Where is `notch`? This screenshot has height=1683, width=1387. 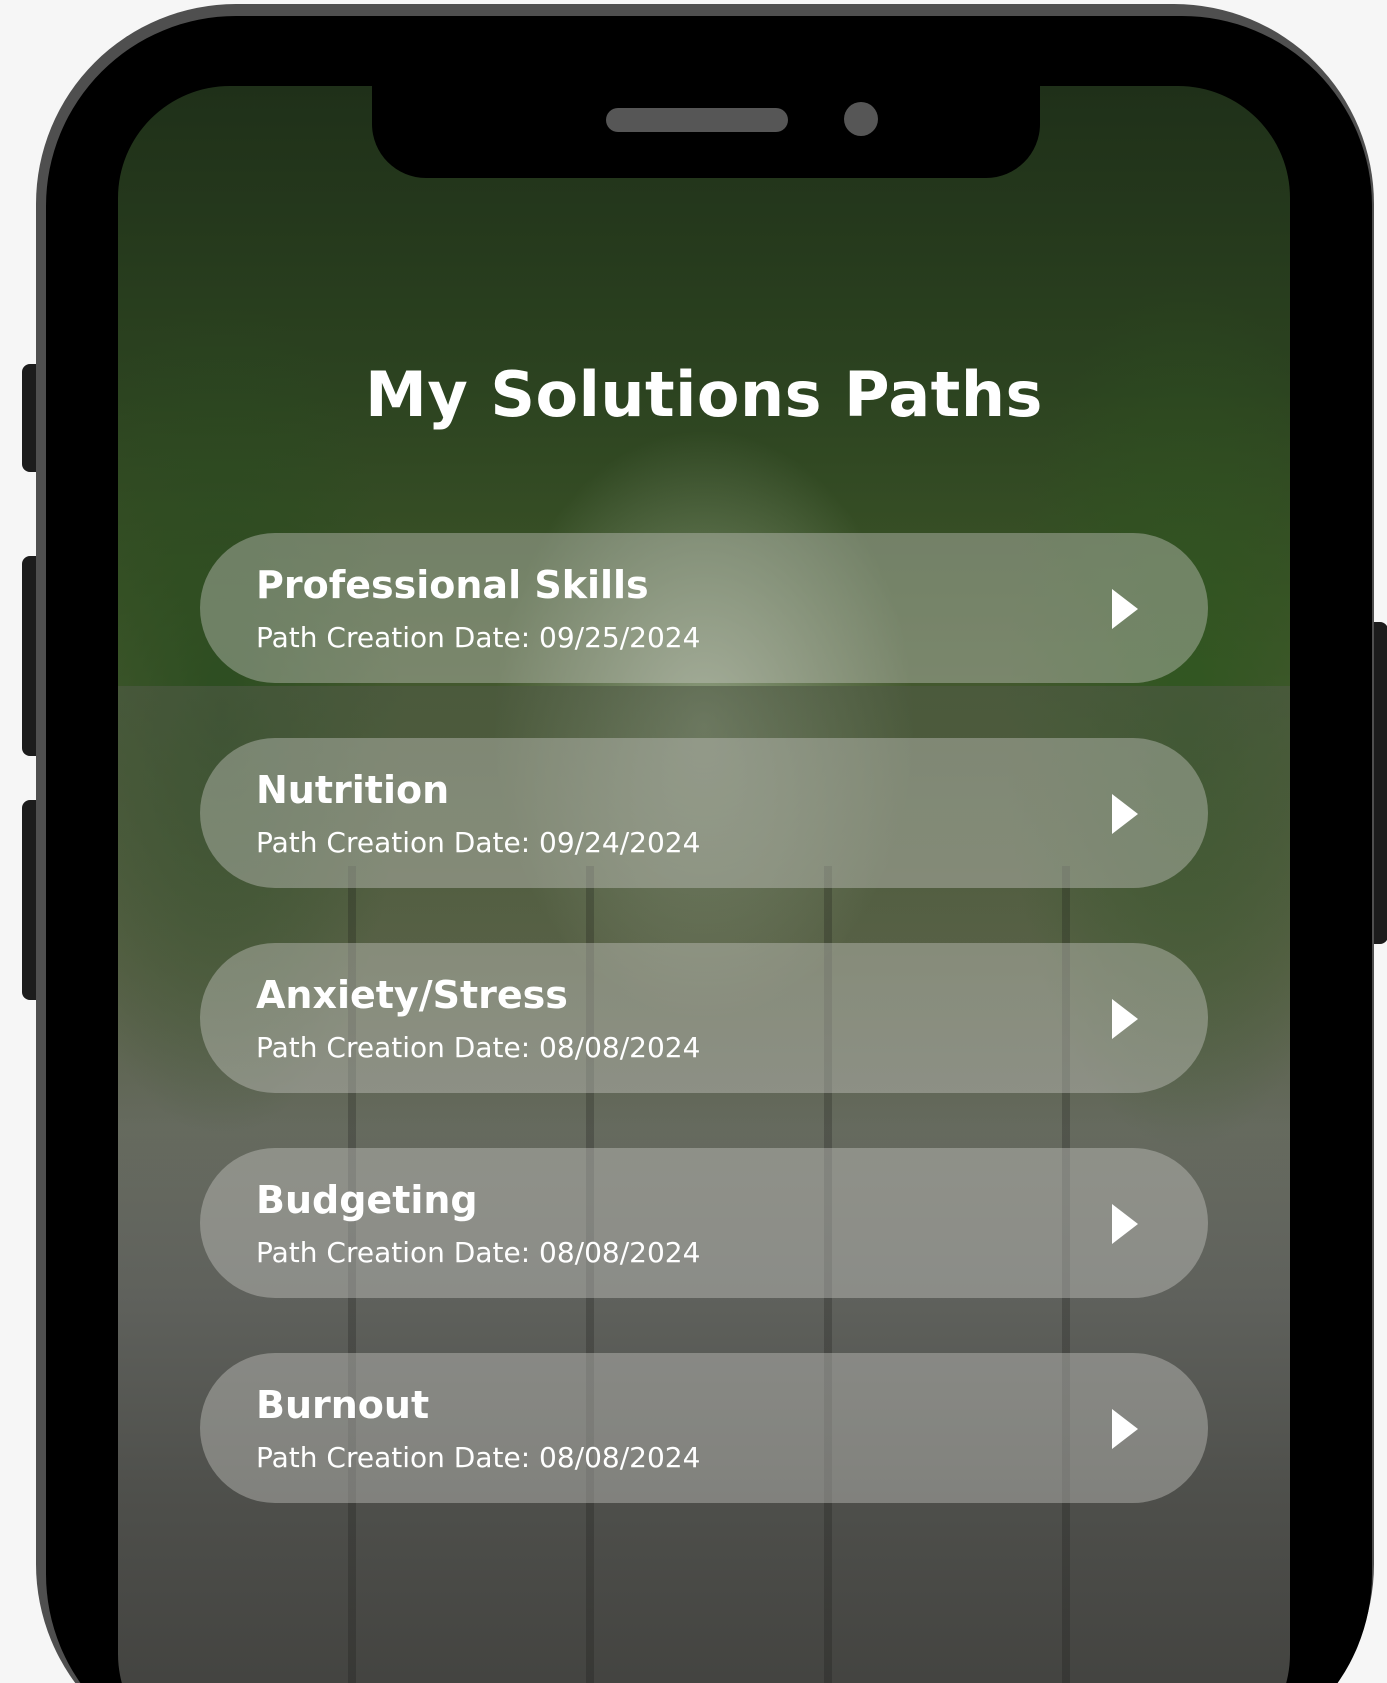 notch is located at coordinates (706, 132).